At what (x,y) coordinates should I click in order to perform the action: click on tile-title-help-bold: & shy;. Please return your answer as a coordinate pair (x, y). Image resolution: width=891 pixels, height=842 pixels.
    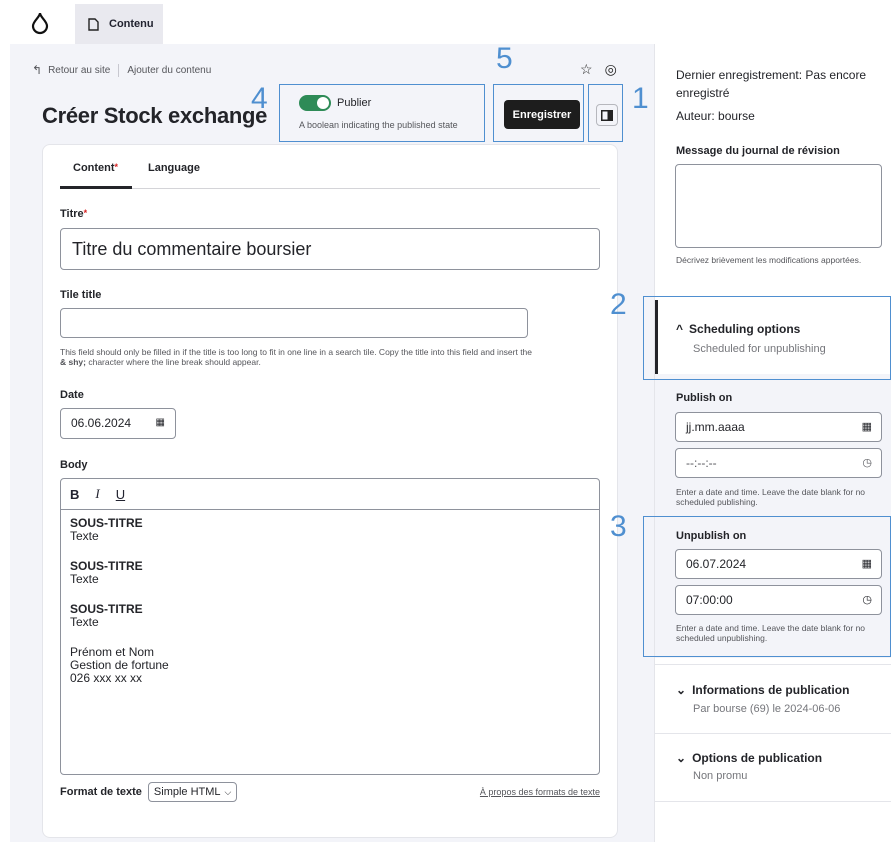
    Looking at the image, I should click on (73, 362).